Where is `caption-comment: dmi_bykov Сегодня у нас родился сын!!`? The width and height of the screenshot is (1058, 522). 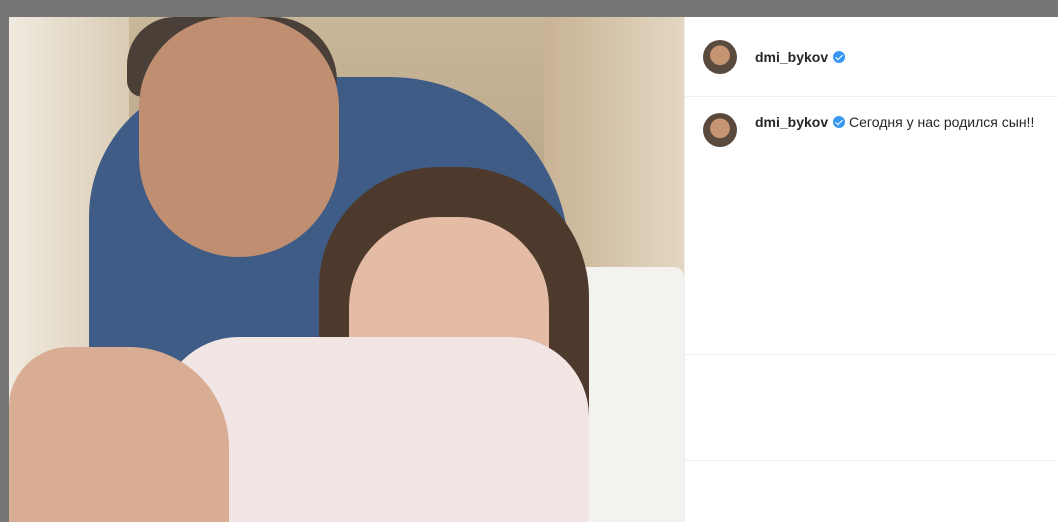
caption-comment: dmi_bykov Сегодня у нас родился сын!! is located at coordinates (871, 122).